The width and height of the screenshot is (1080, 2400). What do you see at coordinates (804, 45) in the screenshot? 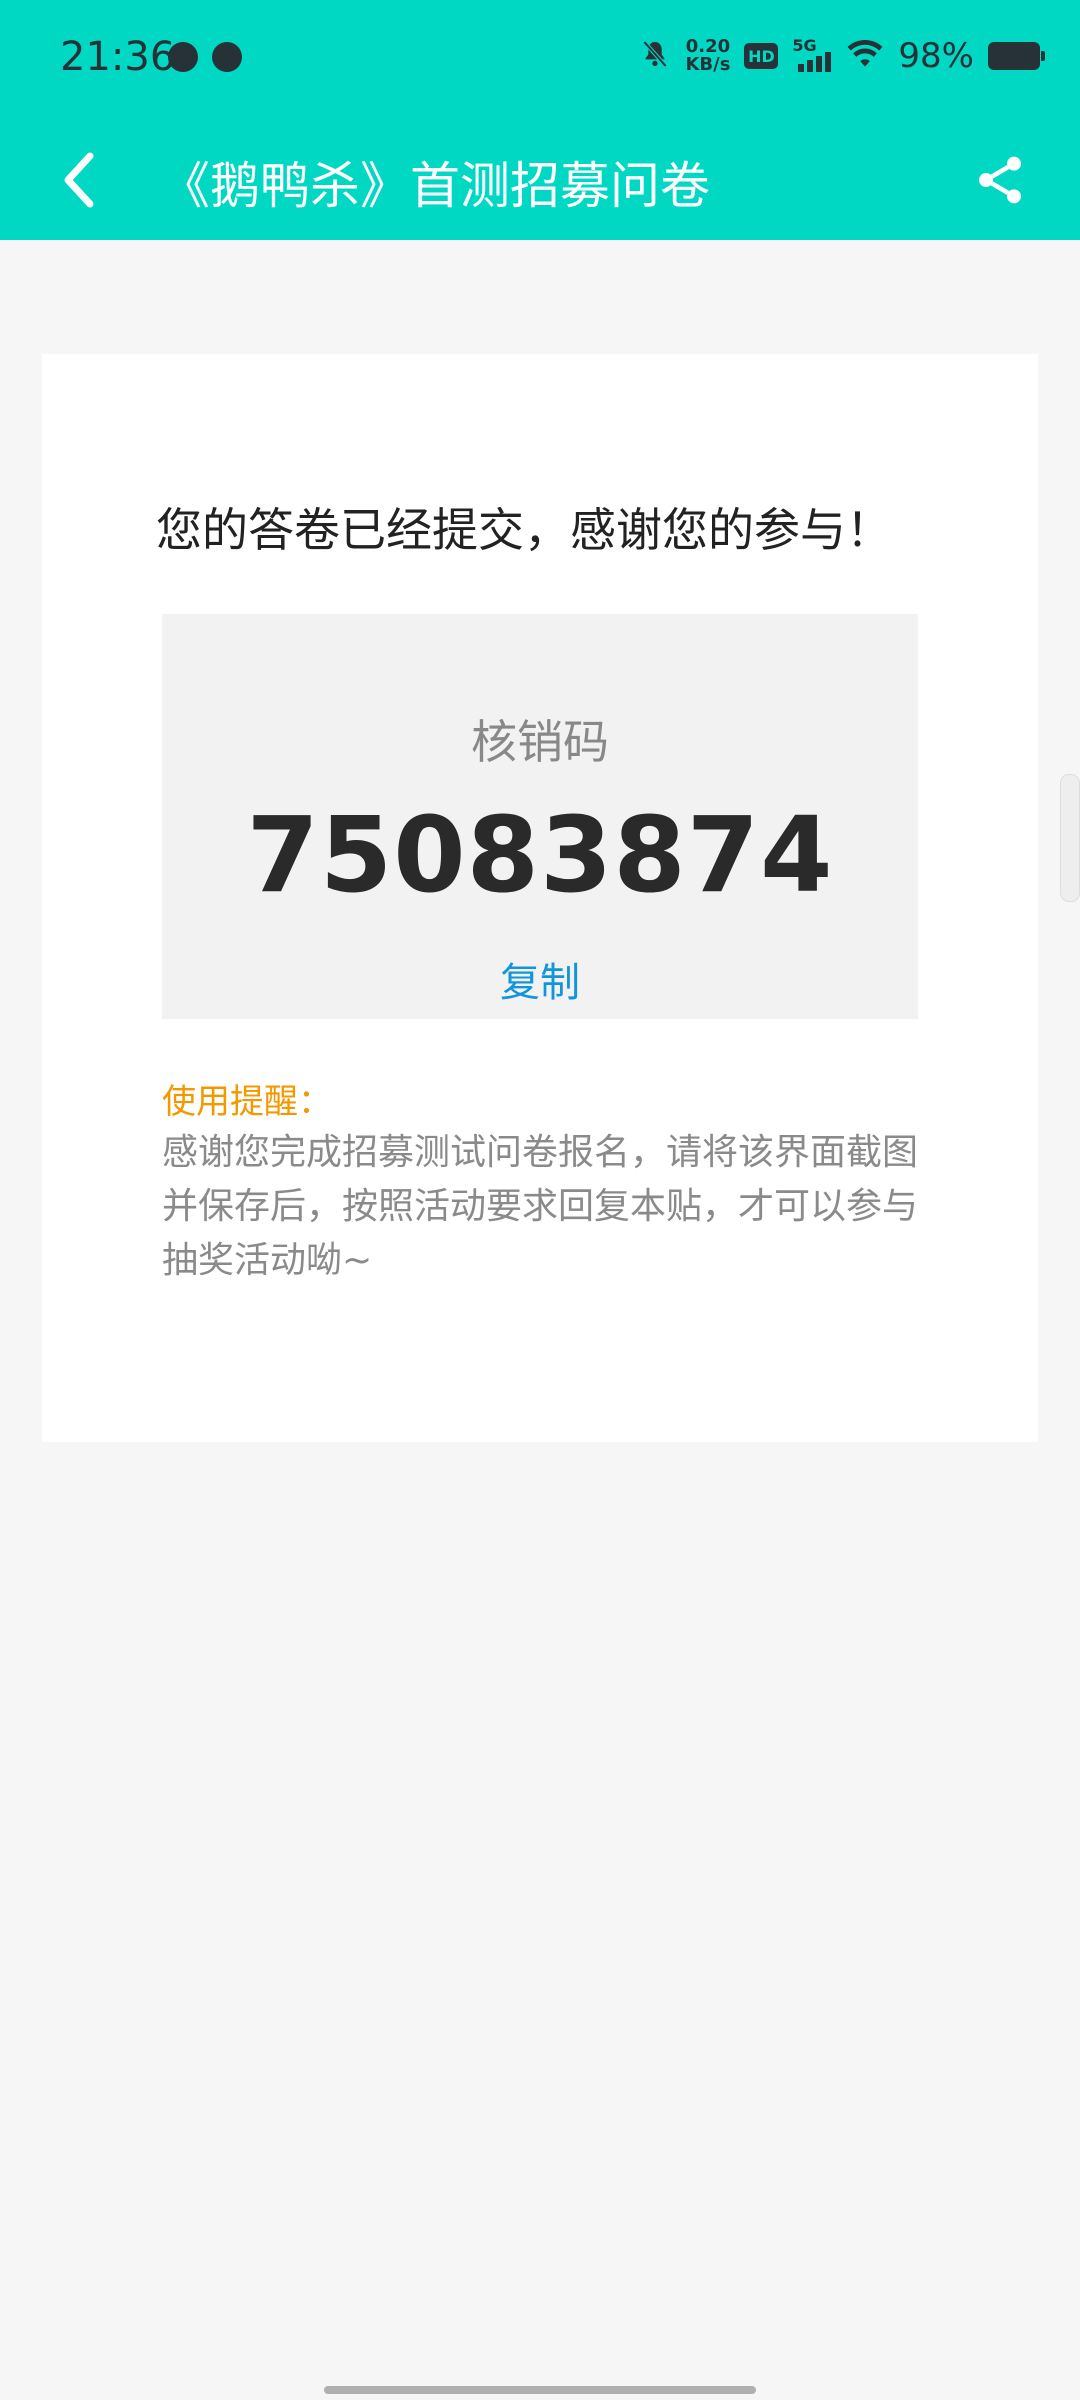
I see `signal-label: 5G` at bounding box center [804, 45].